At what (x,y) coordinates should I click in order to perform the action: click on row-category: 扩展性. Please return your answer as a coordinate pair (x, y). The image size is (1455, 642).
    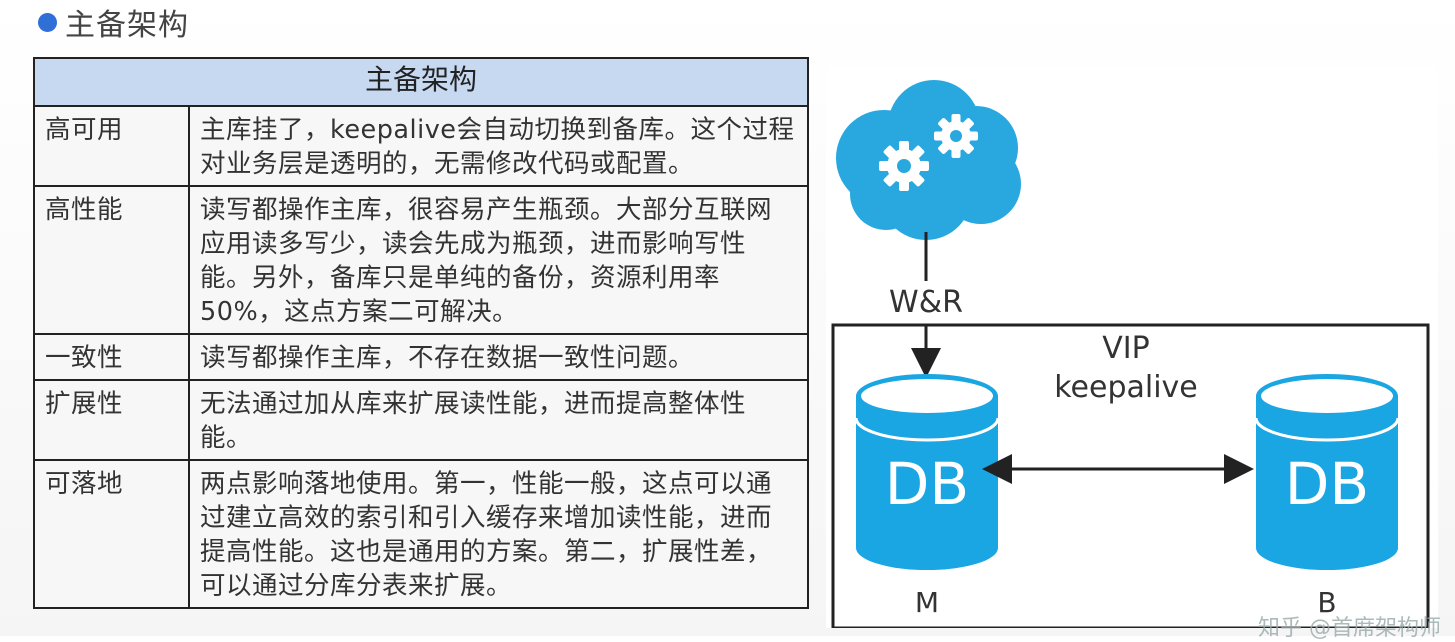
    Looking at the image, I should click on (111, 420).